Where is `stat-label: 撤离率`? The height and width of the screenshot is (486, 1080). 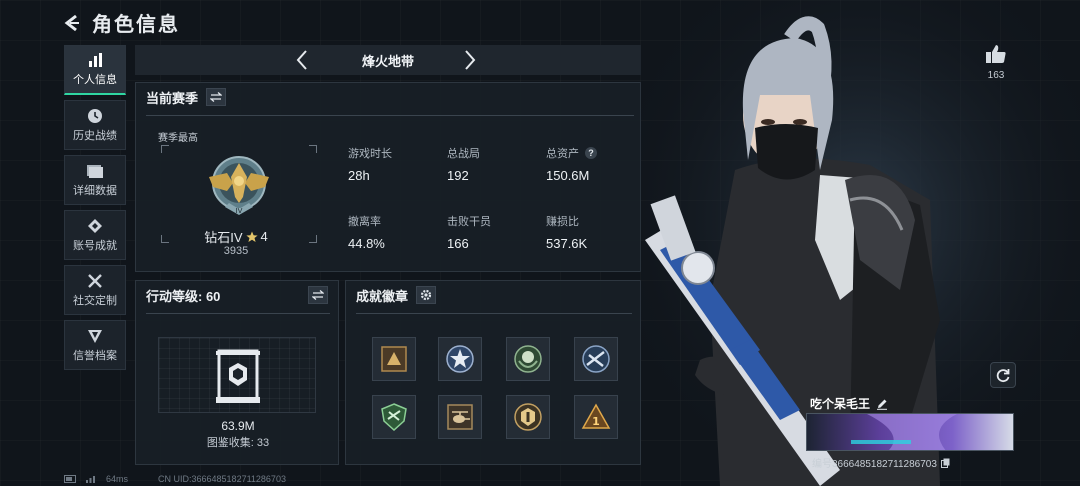
stat-label: 撤离率 is located at coordinates (364, 222).